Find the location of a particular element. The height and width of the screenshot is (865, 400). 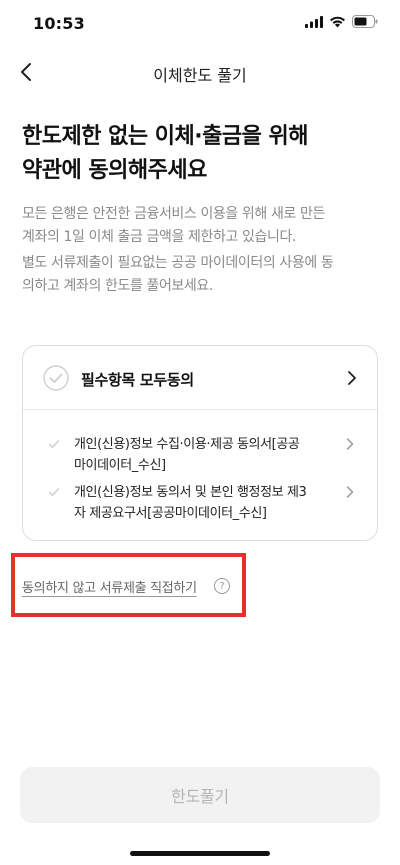

term-label: 개인(신용)정보 수집·이용·제공 동의서[공공 마이데이터_수신] is located at coordinates (205, 455).